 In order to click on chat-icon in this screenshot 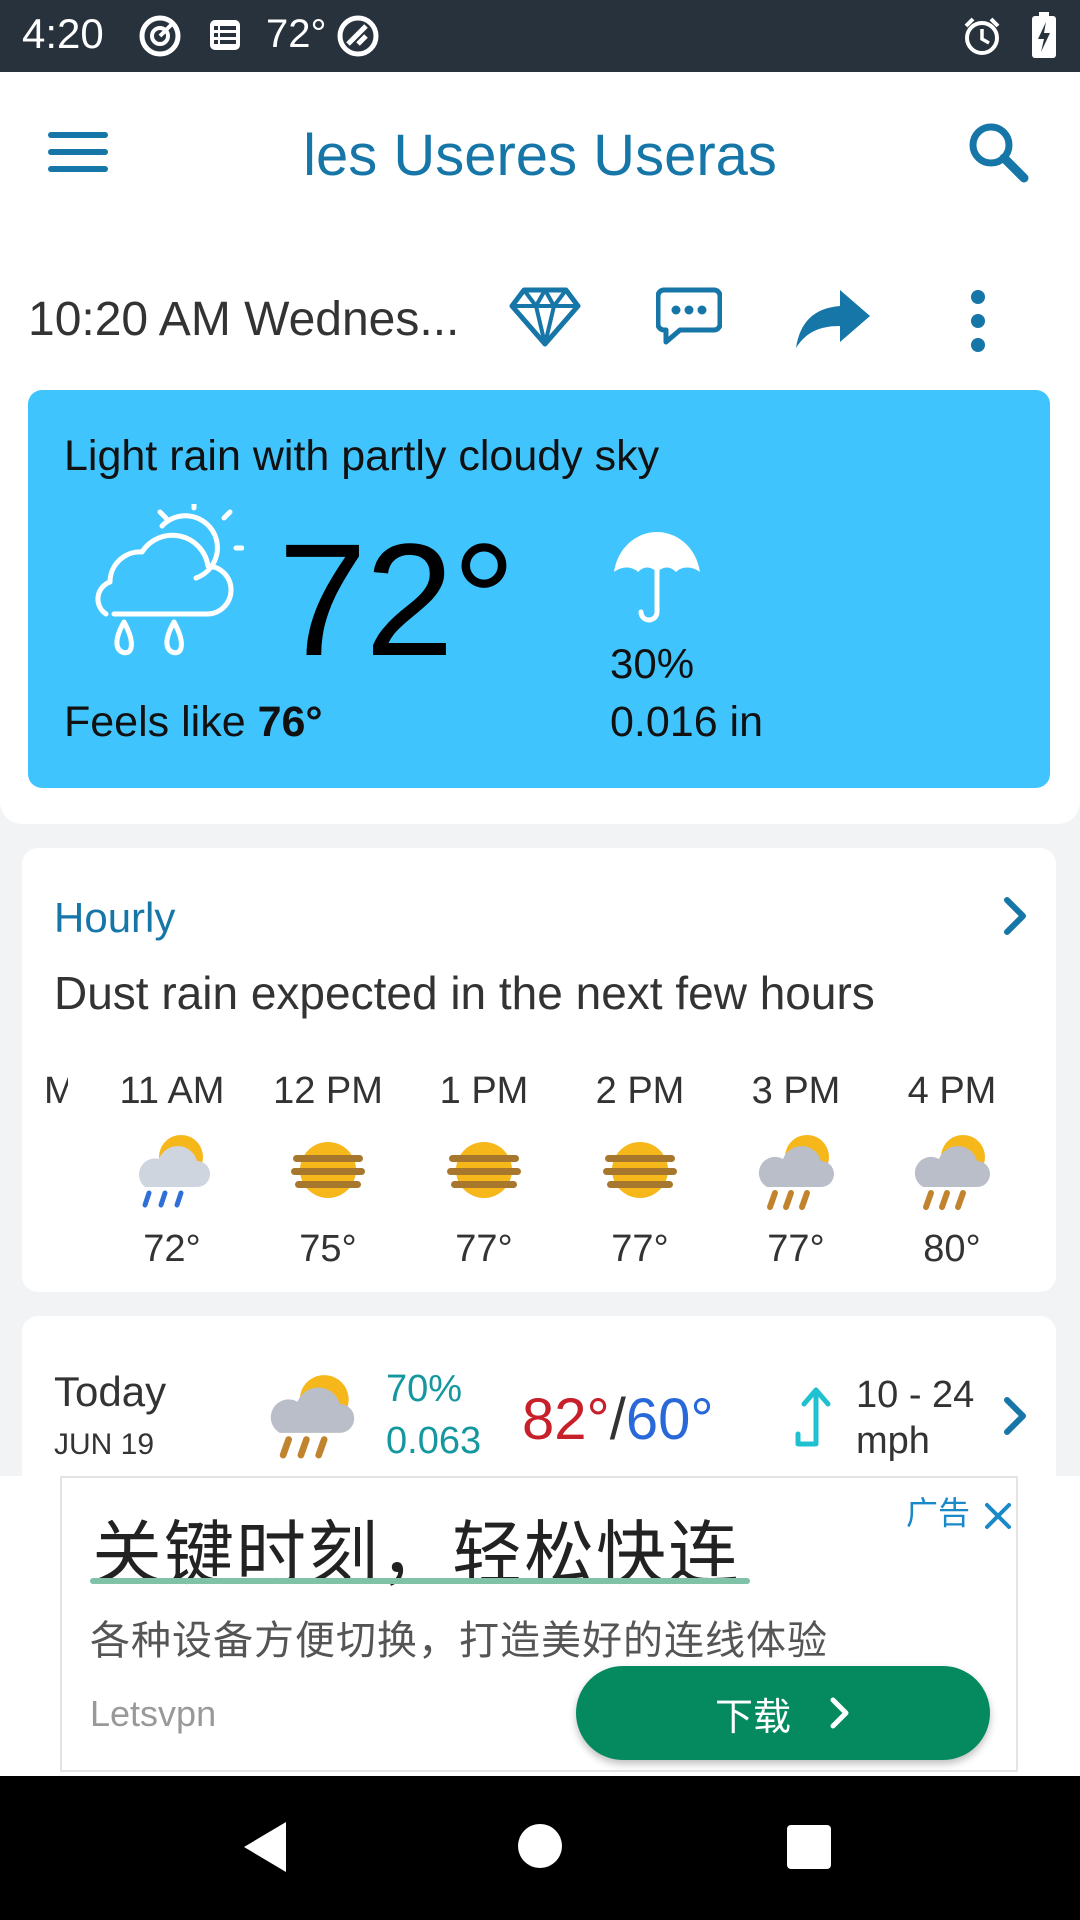, I will do `click(689, 317)`.